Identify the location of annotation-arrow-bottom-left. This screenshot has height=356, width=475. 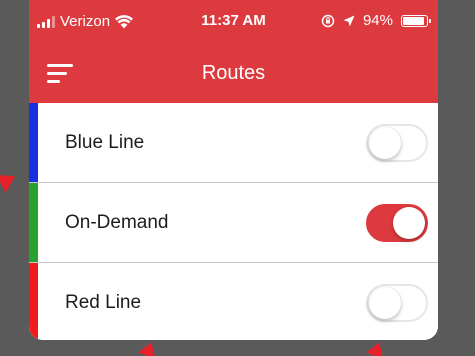
(149, 347).